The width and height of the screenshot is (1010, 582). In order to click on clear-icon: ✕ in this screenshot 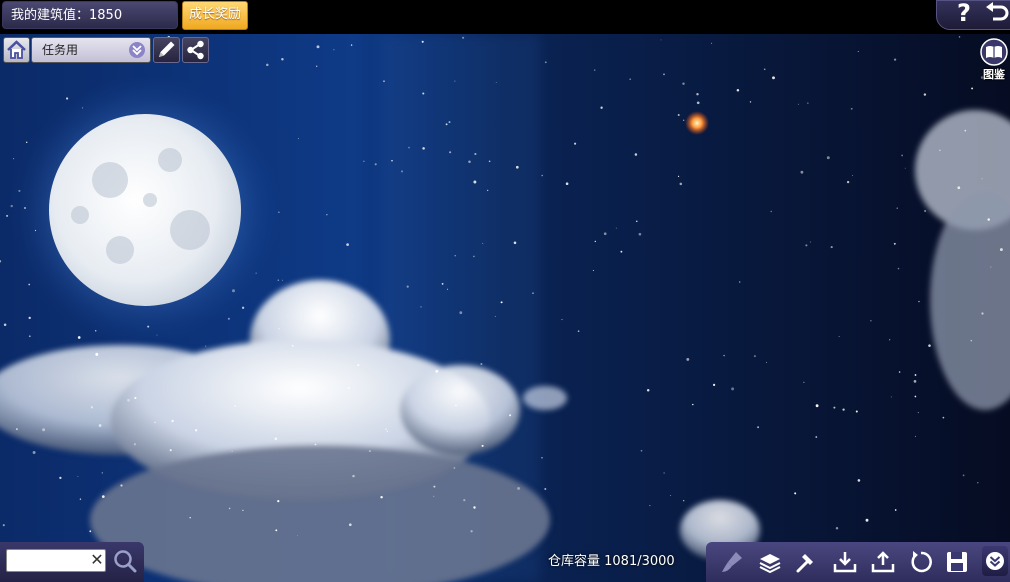, I will do `click(97, 560)`.